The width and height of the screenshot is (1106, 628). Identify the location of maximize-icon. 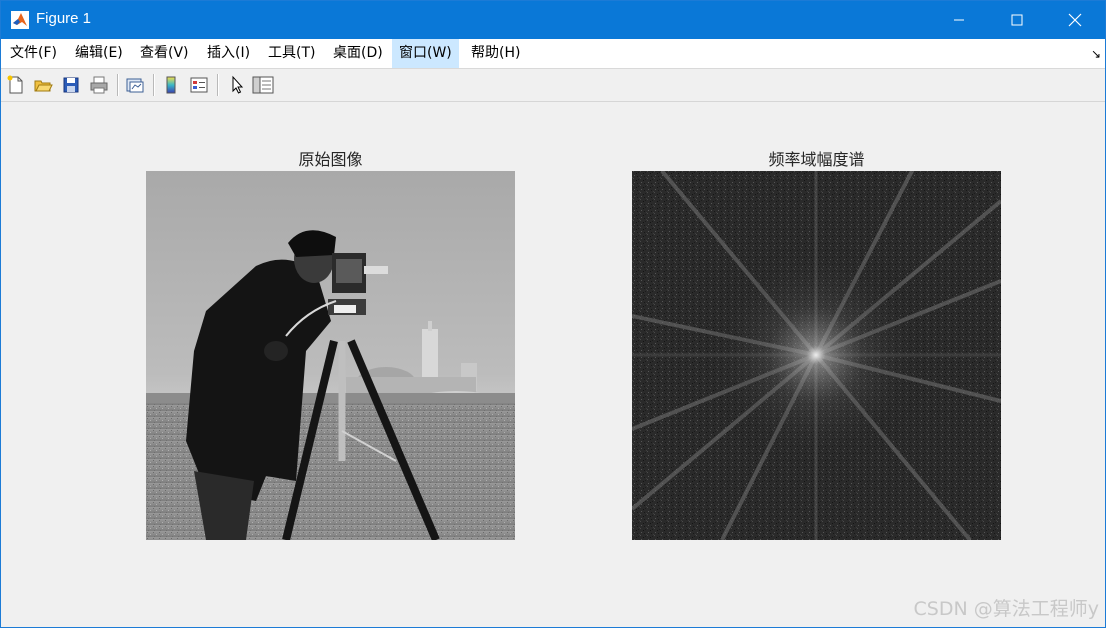
(1017, 20).